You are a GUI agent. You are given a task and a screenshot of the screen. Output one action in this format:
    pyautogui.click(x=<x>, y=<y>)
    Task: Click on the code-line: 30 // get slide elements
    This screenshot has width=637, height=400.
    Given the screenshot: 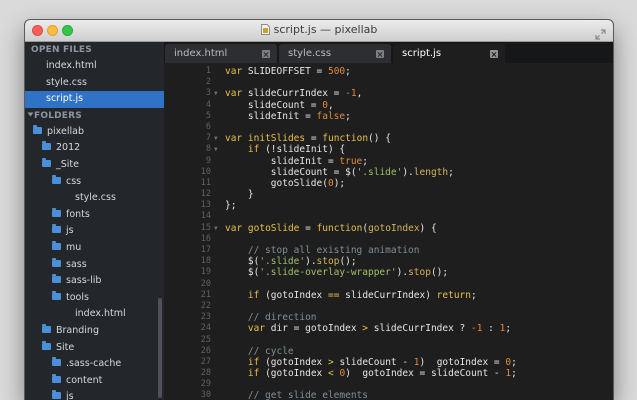 What is the action you would take?
    pyautogui.click(x=388, y=395)
    